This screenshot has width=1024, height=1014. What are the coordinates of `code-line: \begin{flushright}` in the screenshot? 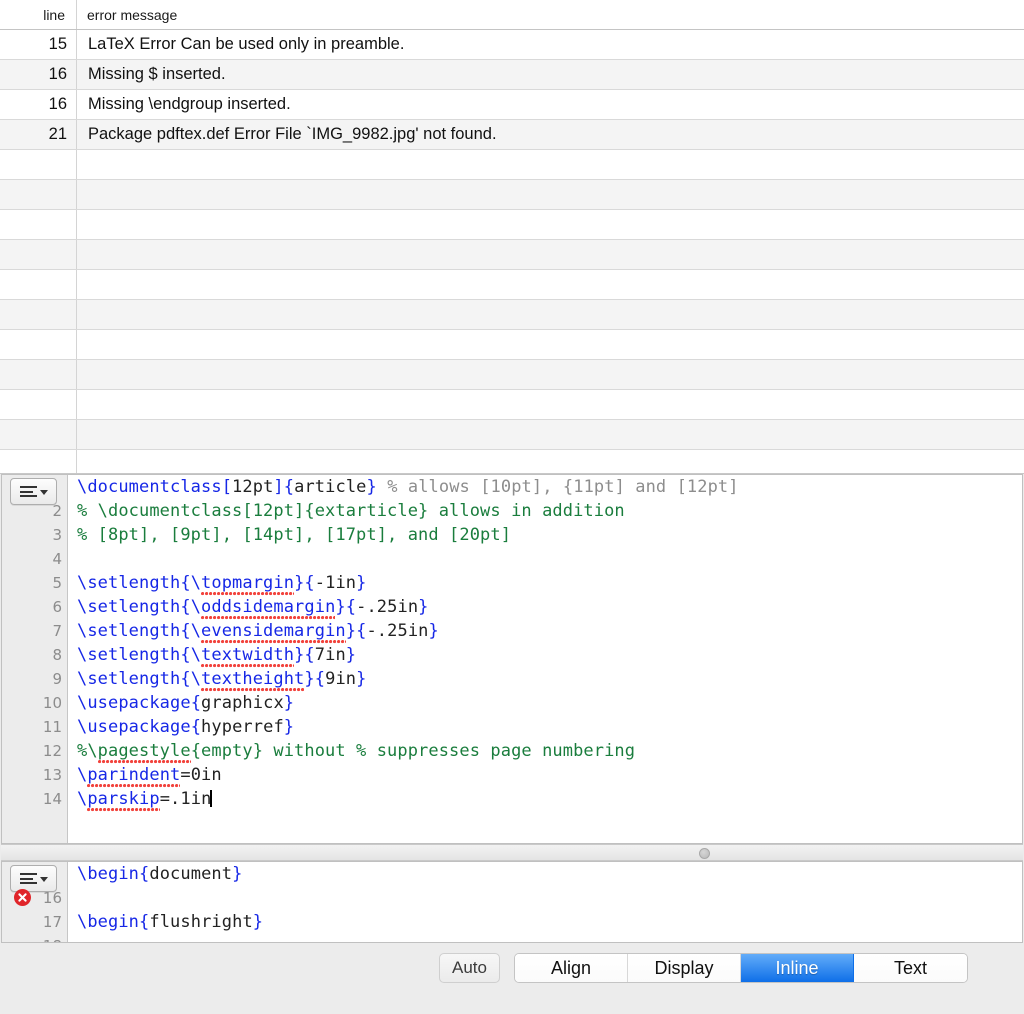 It's located at (170, 922).